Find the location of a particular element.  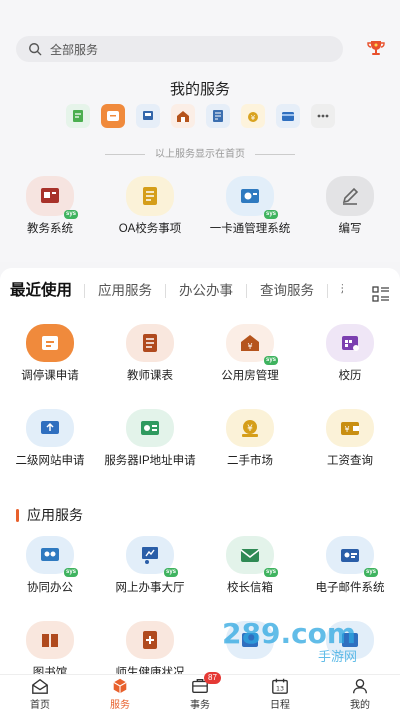

home-icon is located at coordinates (40, 686).